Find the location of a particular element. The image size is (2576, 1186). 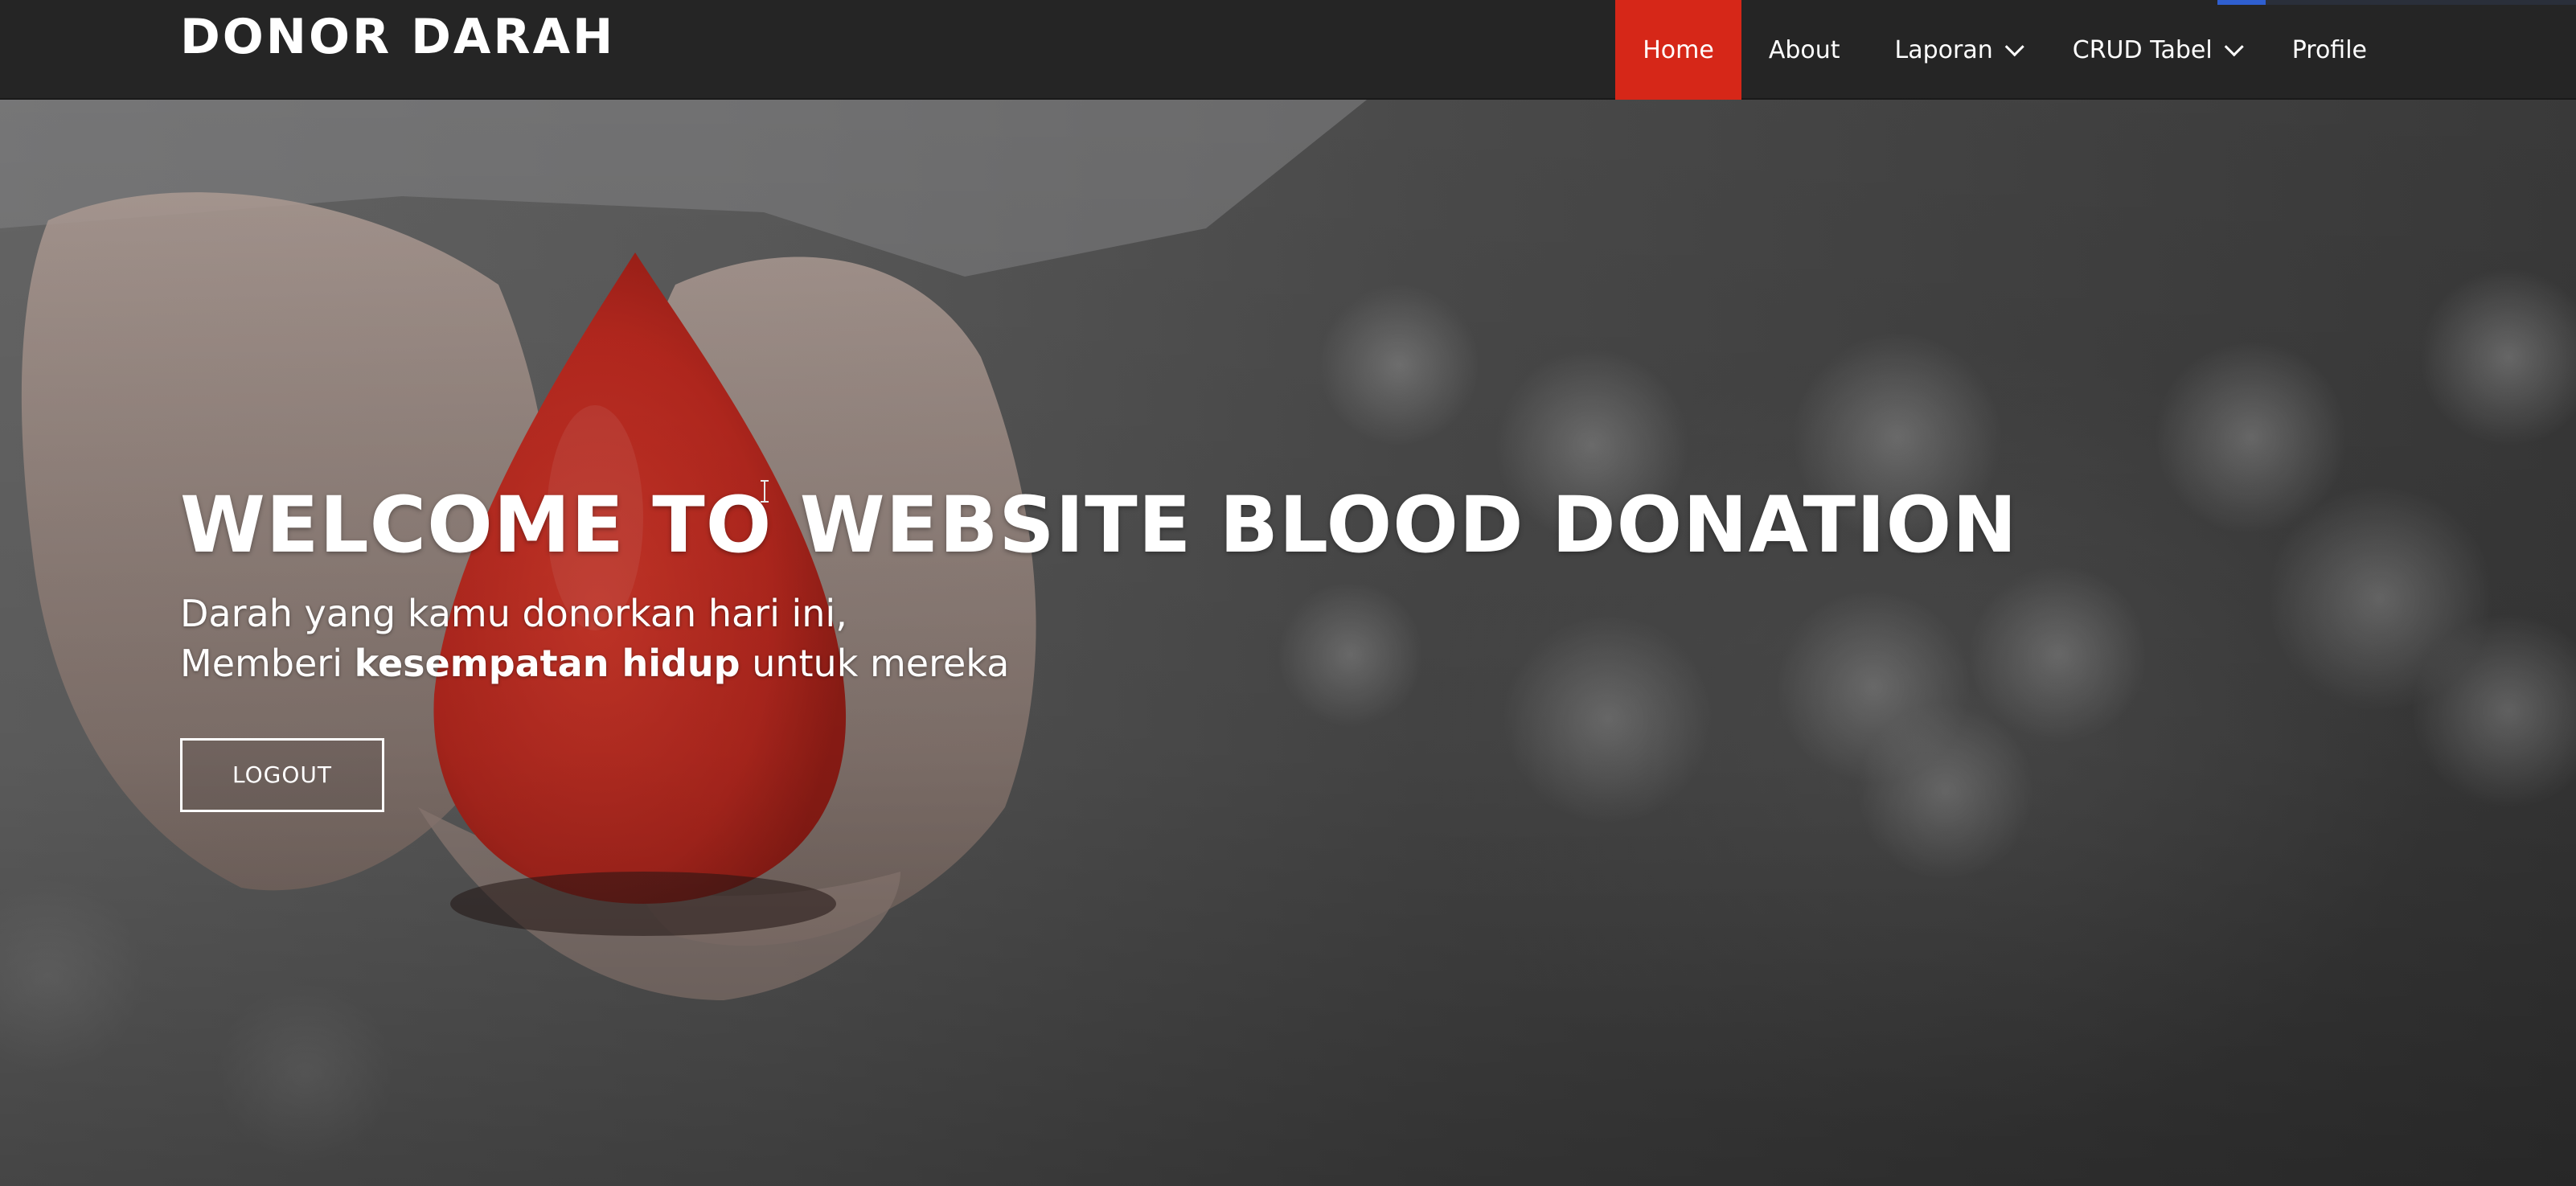

hero-subtitle-text: untuk mereka is located at coordinates (875, 663).